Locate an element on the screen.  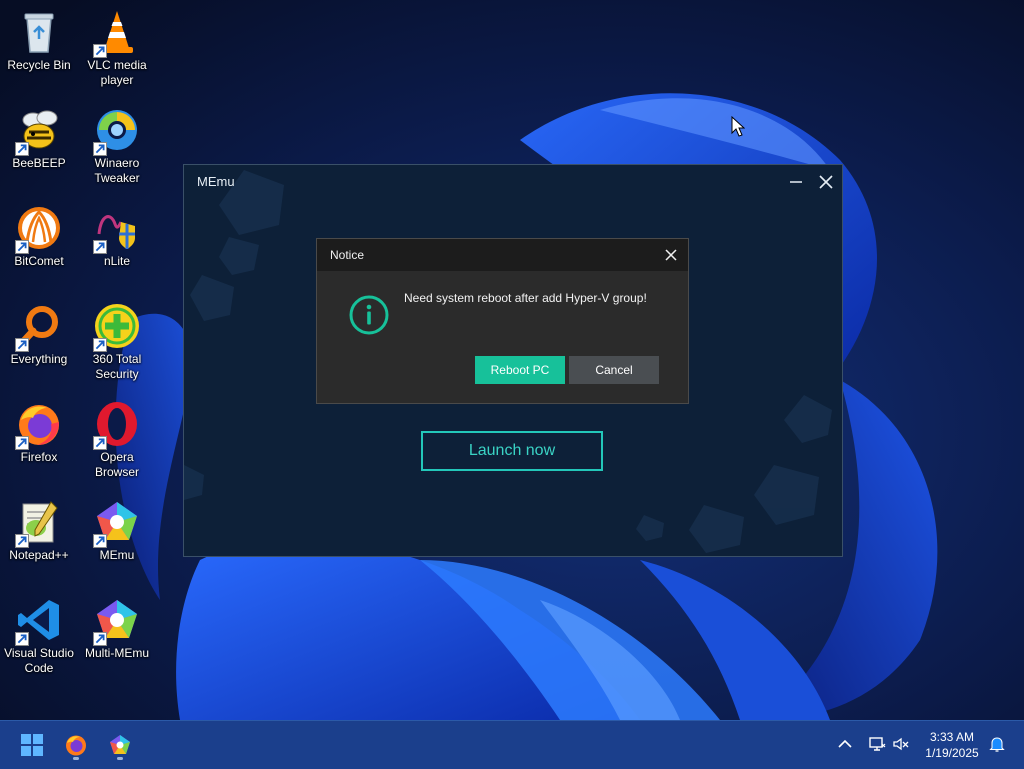
info-icon is located at coordinates (369, 315).